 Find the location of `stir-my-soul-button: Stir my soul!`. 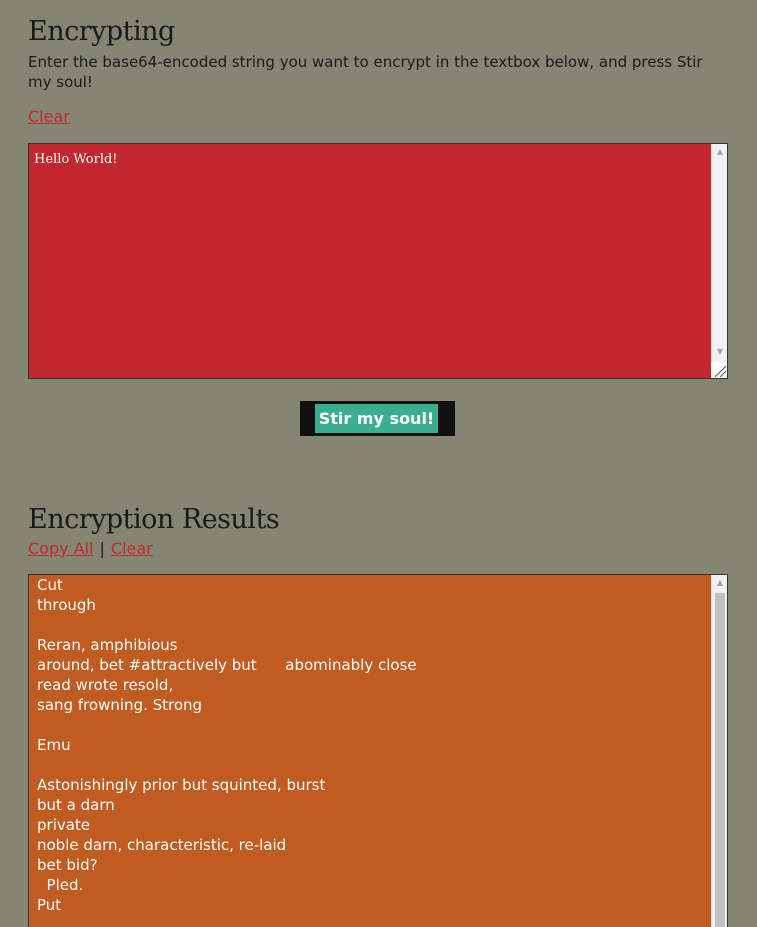

stir-my-soul-button: Stir my soul! is located at coordinates (376, 418).